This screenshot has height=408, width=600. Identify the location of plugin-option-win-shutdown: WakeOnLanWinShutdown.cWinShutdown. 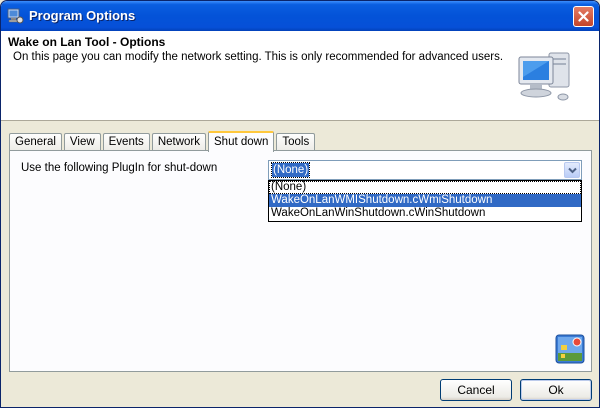
(425, 213).